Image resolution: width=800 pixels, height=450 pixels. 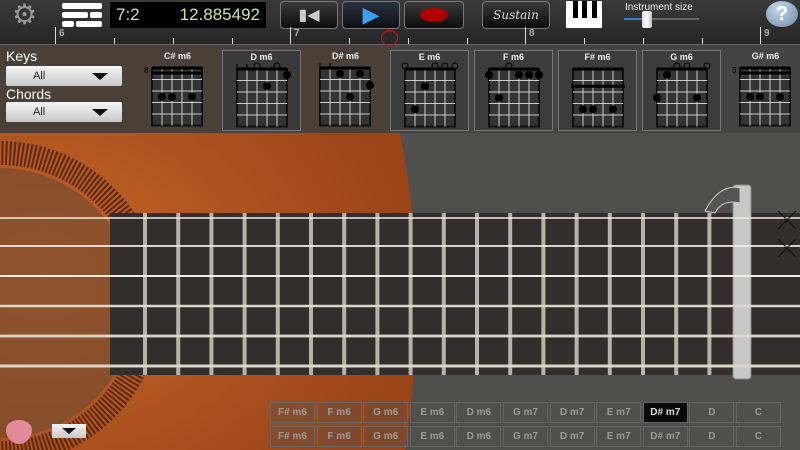 I want to click on keys-label: Keys, so click(x=22, y=56).